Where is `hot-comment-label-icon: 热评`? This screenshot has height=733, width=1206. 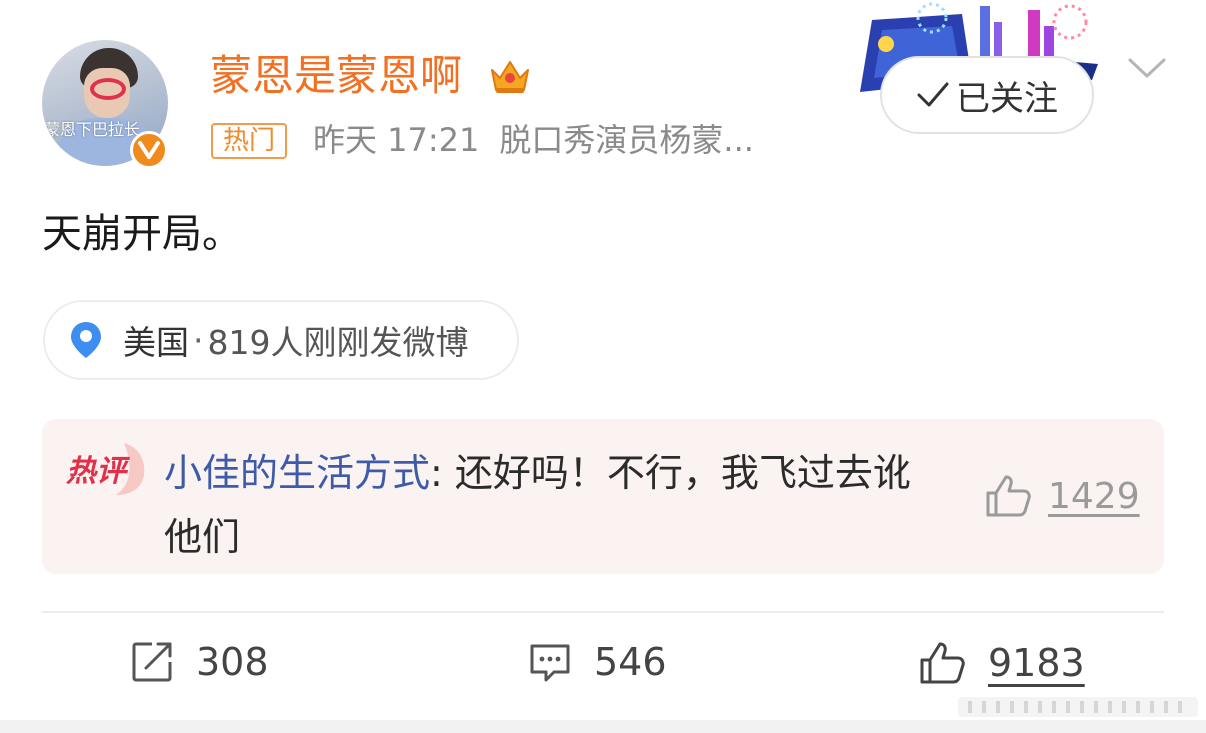 hot-comment-label-icon: 热评 is located at coordinates (105, 469).